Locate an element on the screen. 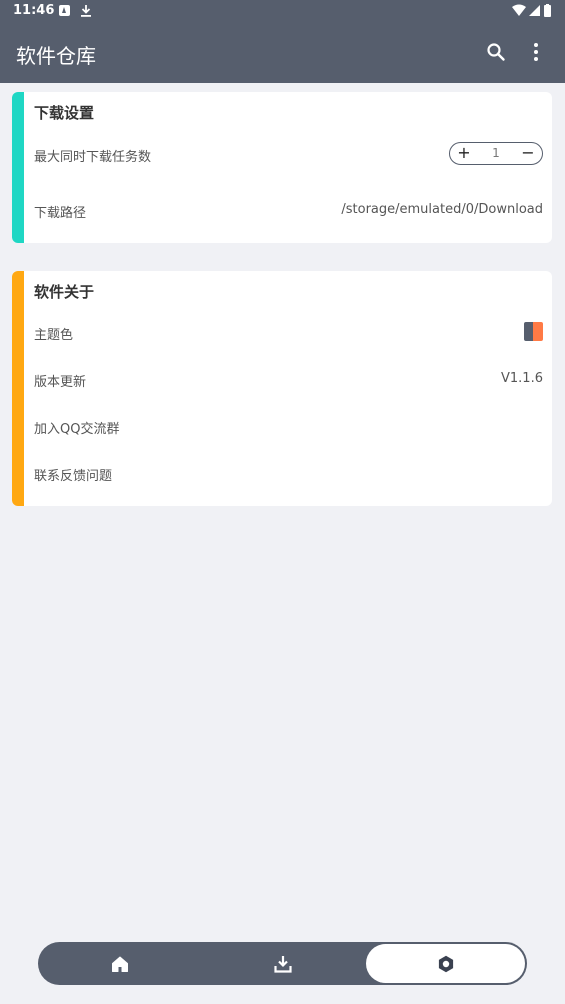 Image resolution: width=565 pixels, height=1004 pixels. max-tasks-value: 1 is located at coordinates (496, 153).